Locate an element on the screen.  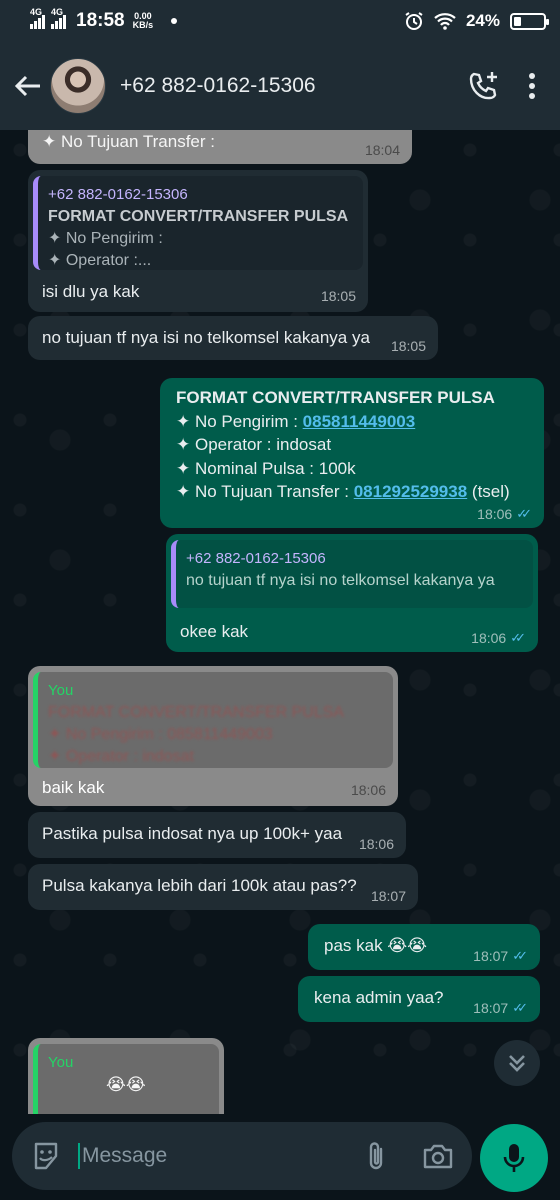
more-vert-icon is located at coordinates (532, 86).